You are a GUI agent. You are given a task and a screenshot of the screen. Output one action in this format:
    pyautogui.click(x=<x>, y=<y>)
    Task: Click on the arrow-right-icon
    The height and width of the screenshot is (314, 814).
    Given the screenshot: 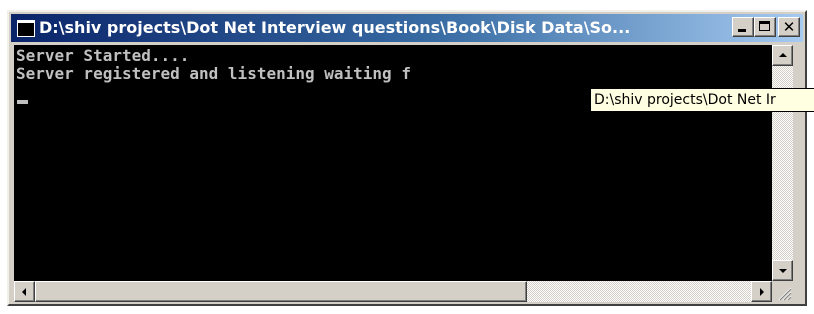 What is the action you would take?
    pyautogui.click(x=762, y=292)
    